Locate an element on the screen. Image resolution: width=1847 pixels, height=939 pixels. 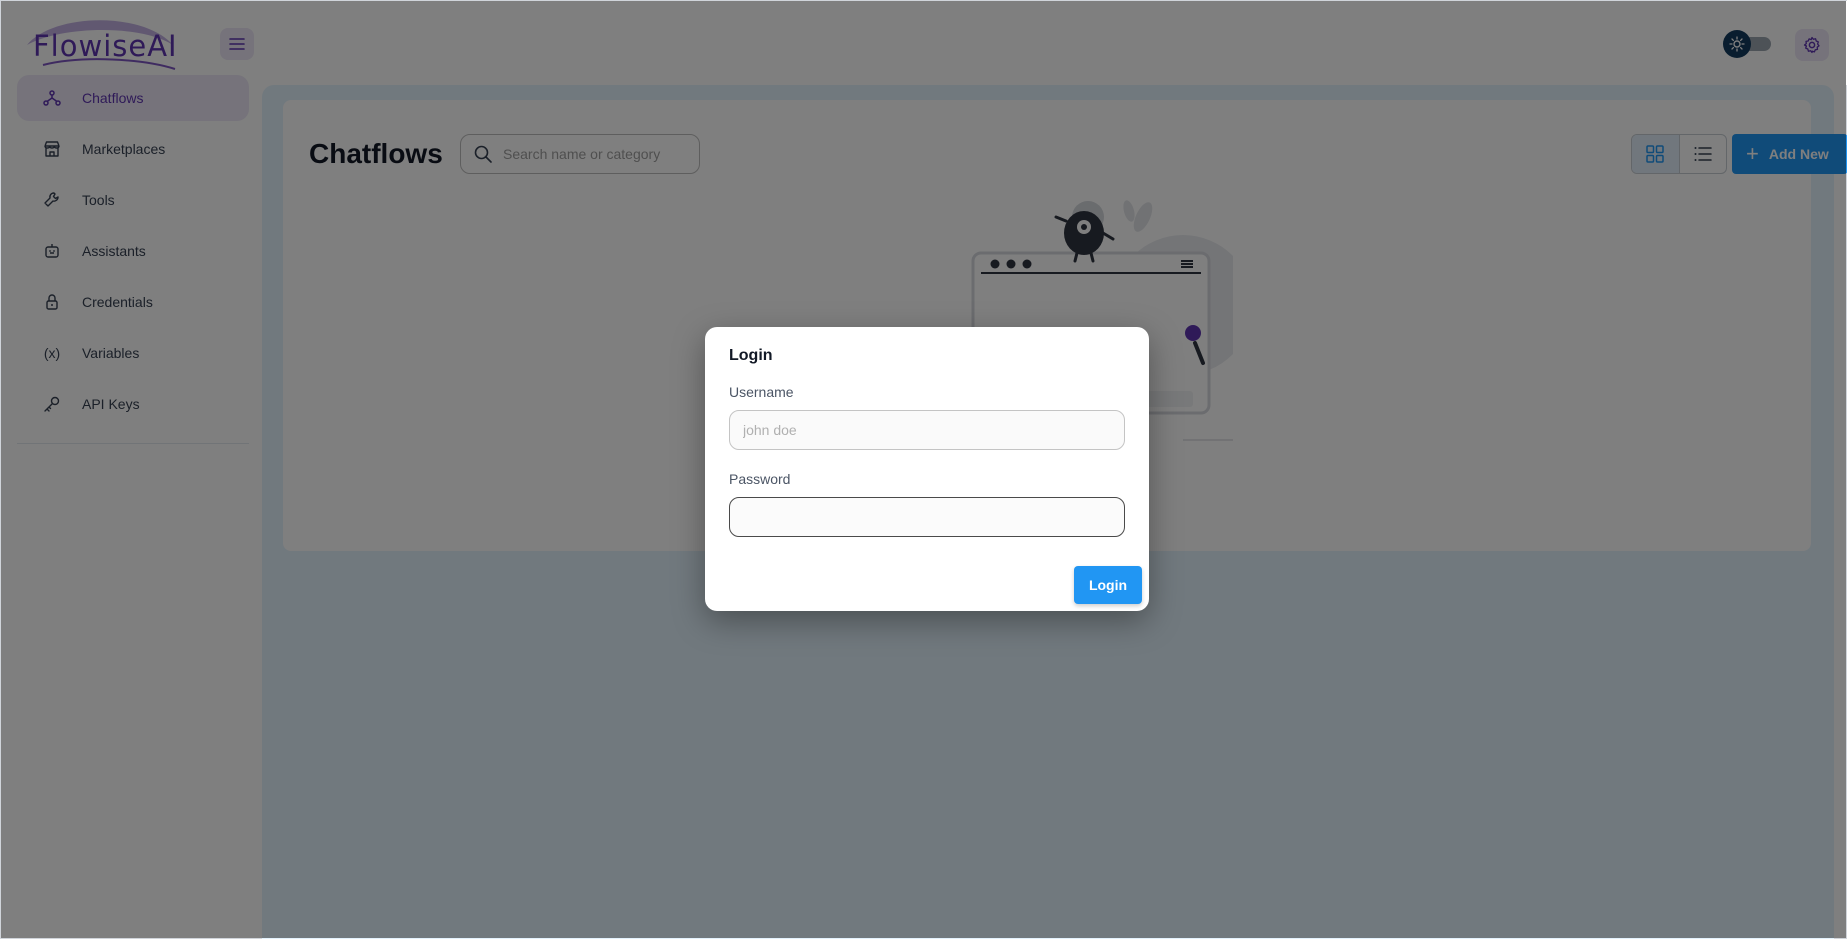
login-dialog: Login Username Password Login is located at coordinates (927, 469).